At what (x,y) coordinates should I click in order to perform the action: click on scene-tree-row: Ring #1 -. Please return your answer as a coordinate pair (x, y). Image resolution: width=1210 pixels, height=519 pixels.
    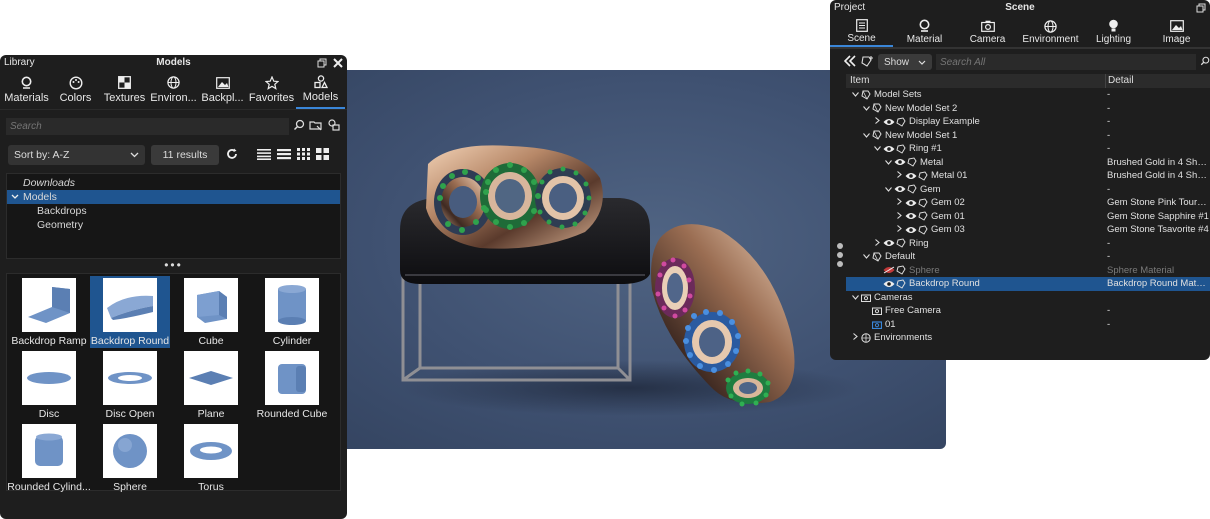
    Looking at the image, I should click on (1028, 149).